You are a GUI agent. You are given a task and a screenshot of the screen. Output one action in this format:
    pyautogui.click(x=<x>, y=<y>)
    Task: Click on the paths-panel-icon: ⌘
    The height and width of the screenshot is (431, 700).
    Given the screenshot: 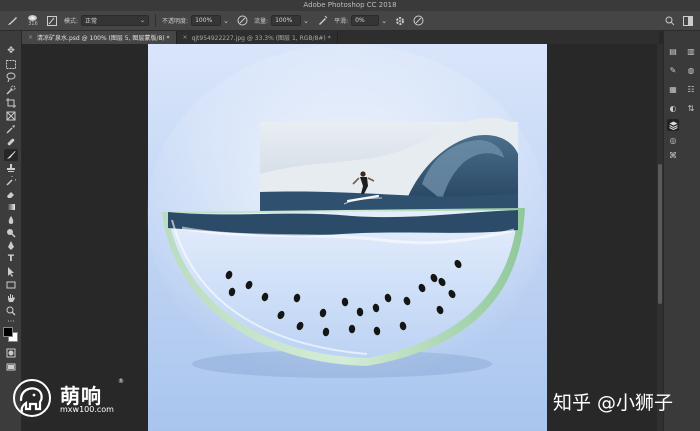 What is the action you would take?
    pyautogui.click(x=673, y=155)
    